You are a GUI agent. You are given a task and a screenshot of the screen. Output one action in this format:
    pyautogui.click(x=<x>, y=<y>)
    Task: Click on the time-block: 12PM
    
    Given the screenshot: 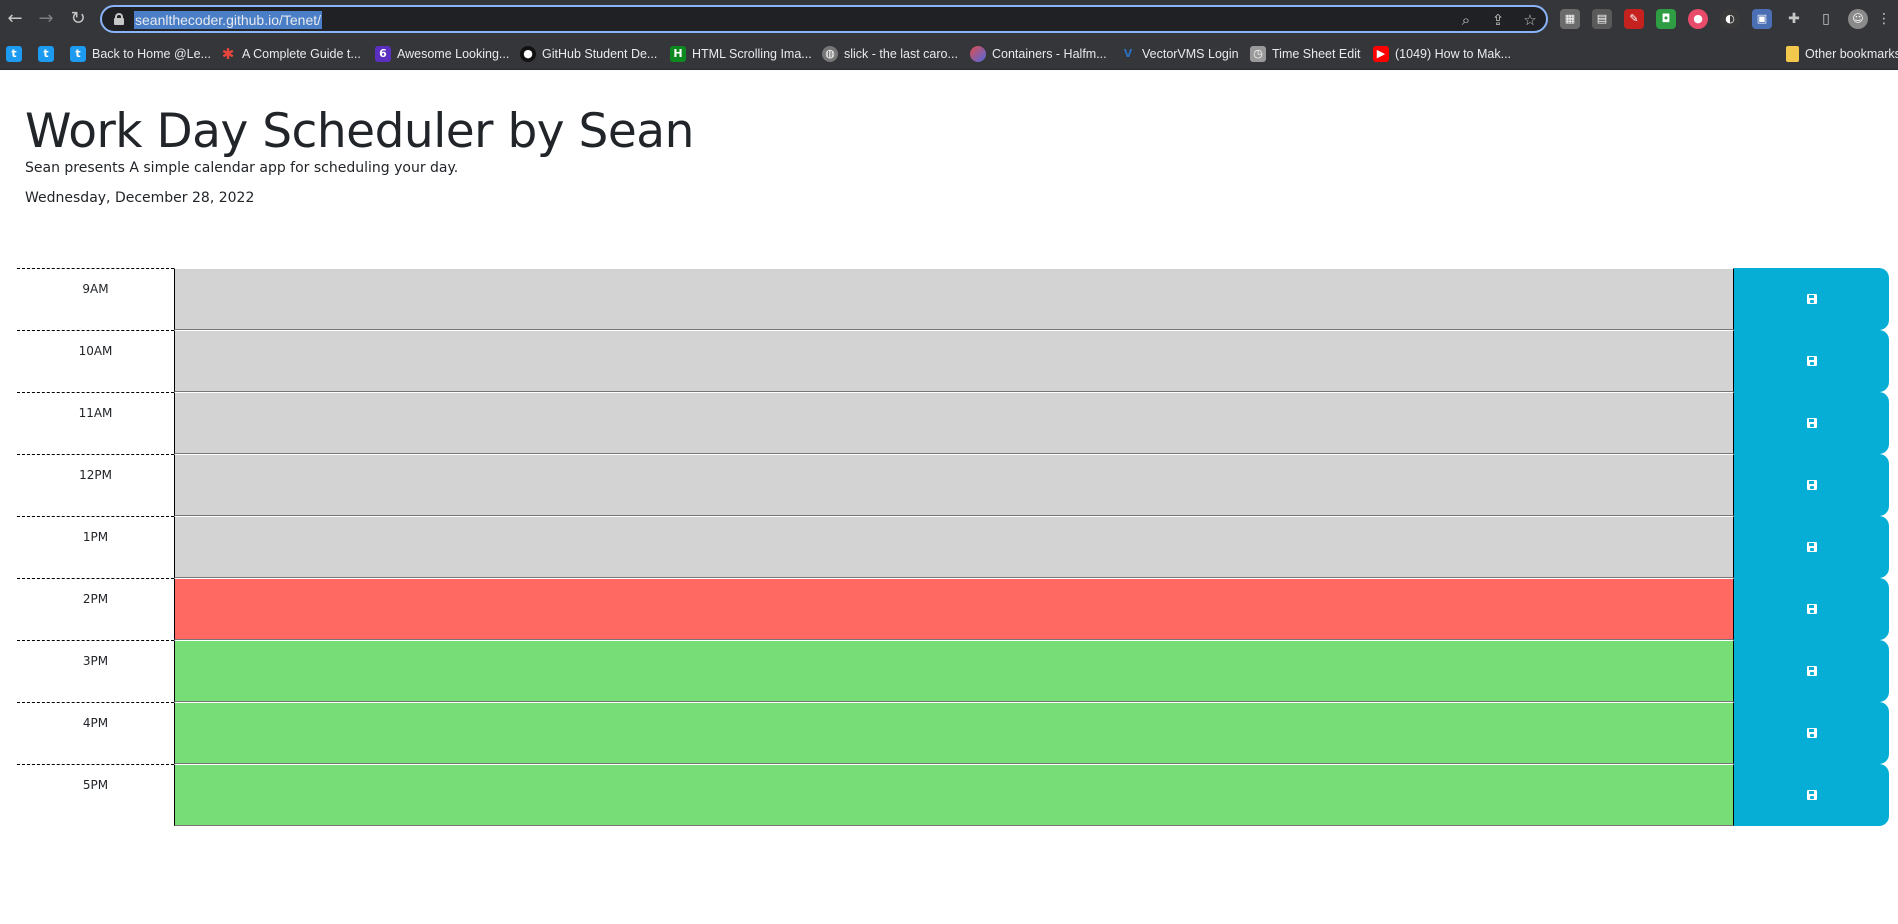 What is the action you would take?
    pyautogui.click(x=953, y=485)
    